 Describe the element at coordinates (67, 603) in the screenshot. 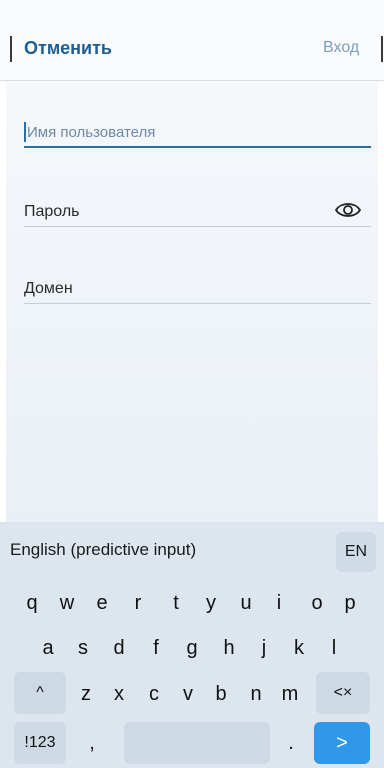

I see `key-w: w` at that location.